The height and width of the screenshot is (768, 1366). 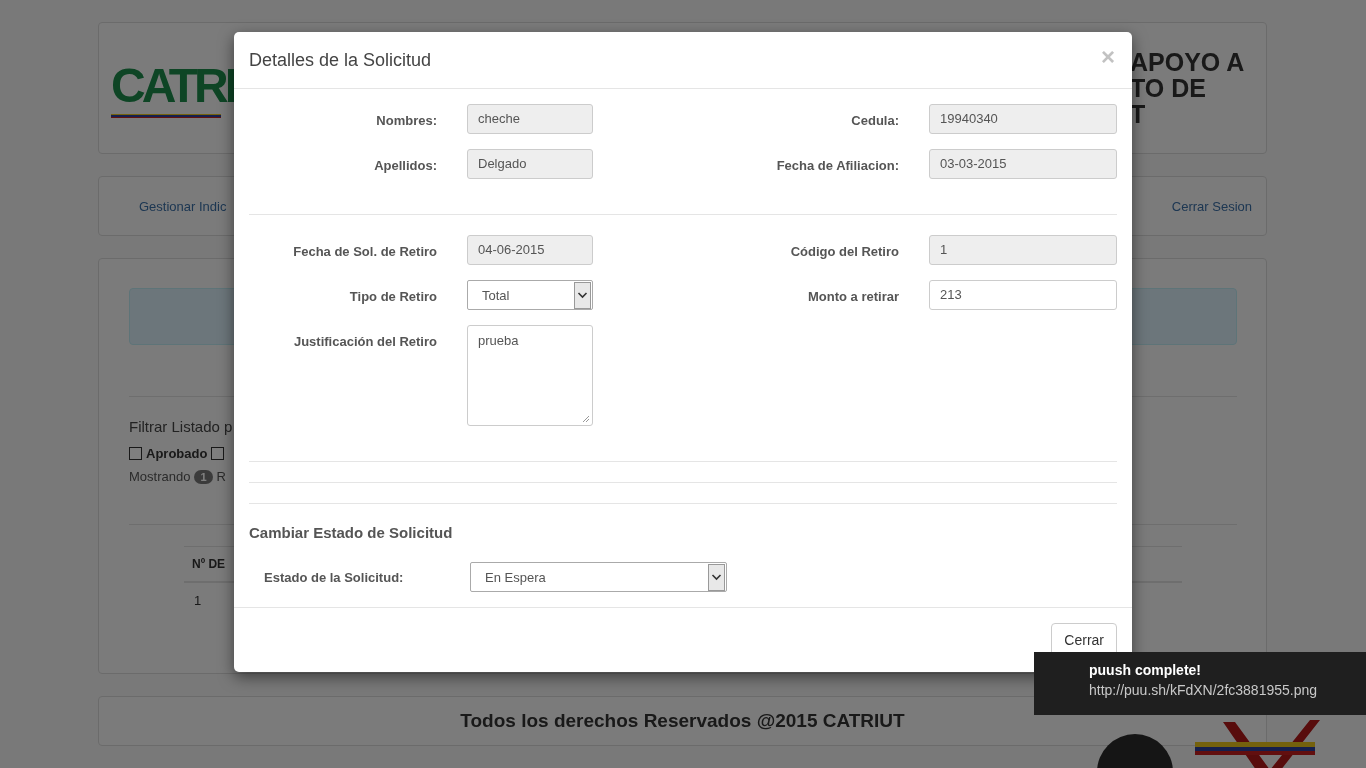 What do you see at coordinates (1168, 88) in the screenshot?
I see `page-title: TO DE` at bounding box center [1168, 88].